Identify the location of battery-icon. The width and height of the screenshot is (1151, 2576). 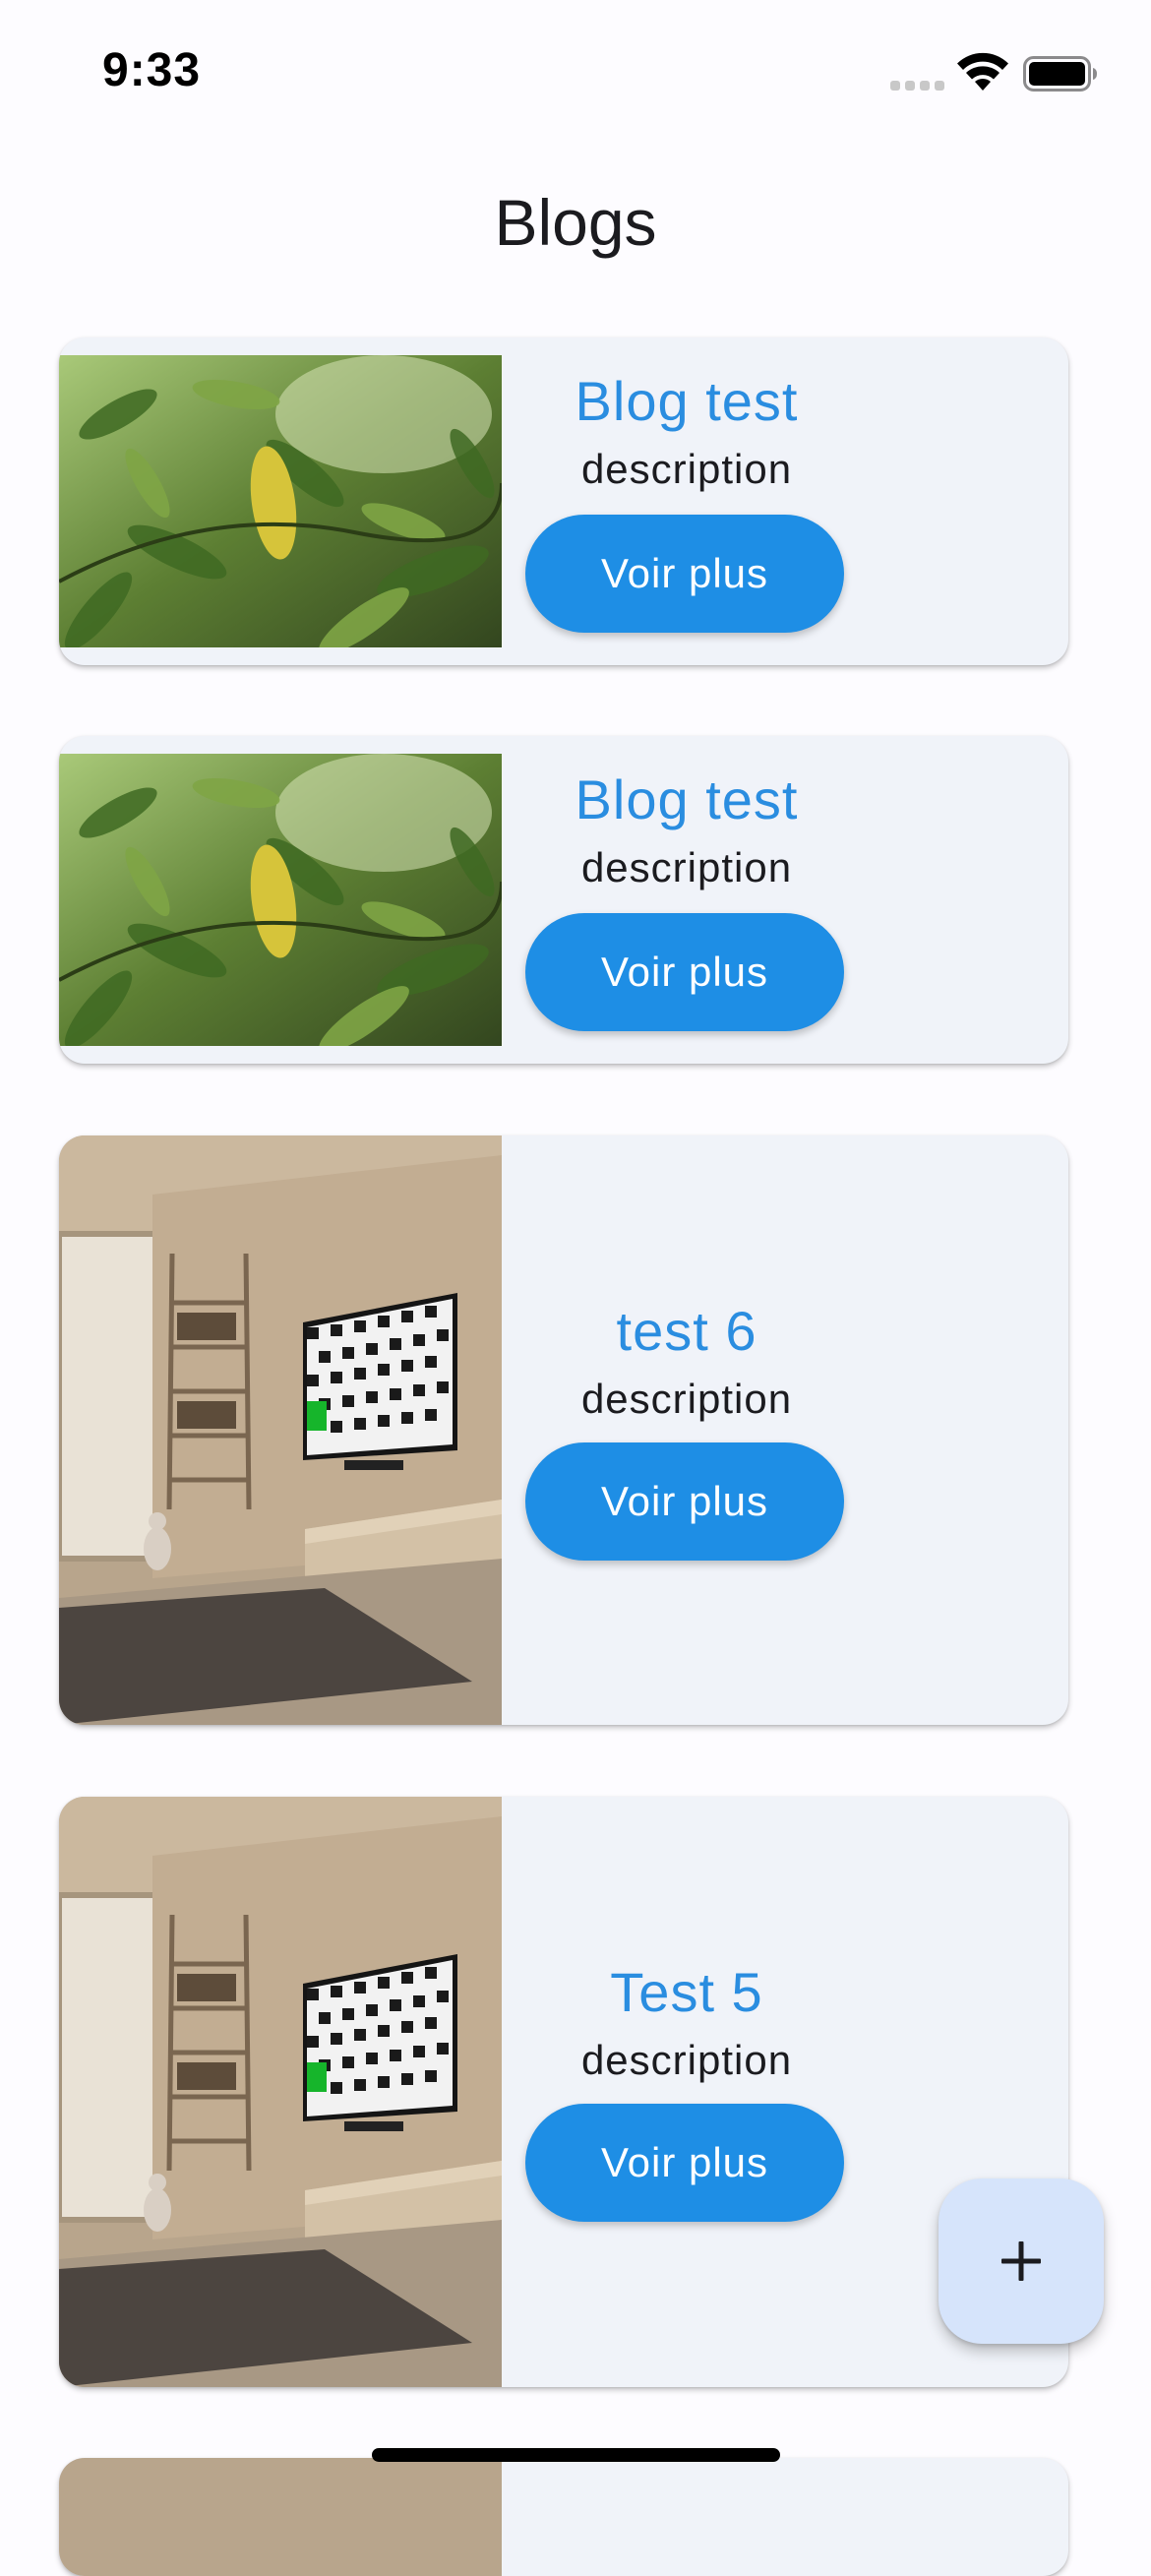
(1060, 74).